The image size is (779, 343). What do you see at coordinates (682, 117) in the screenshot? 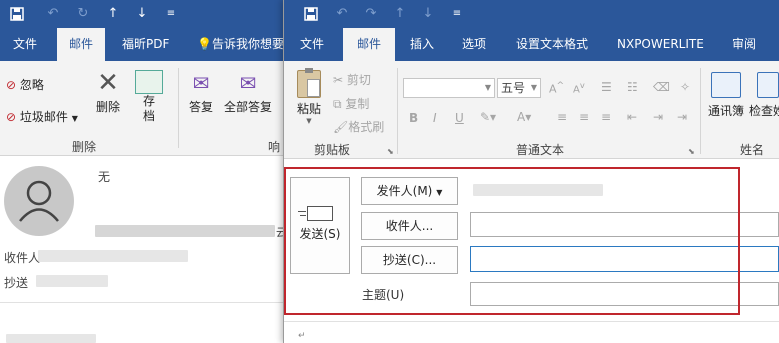
I see `indent-increase-icon: ⇥` at bounding box center [682, 117].